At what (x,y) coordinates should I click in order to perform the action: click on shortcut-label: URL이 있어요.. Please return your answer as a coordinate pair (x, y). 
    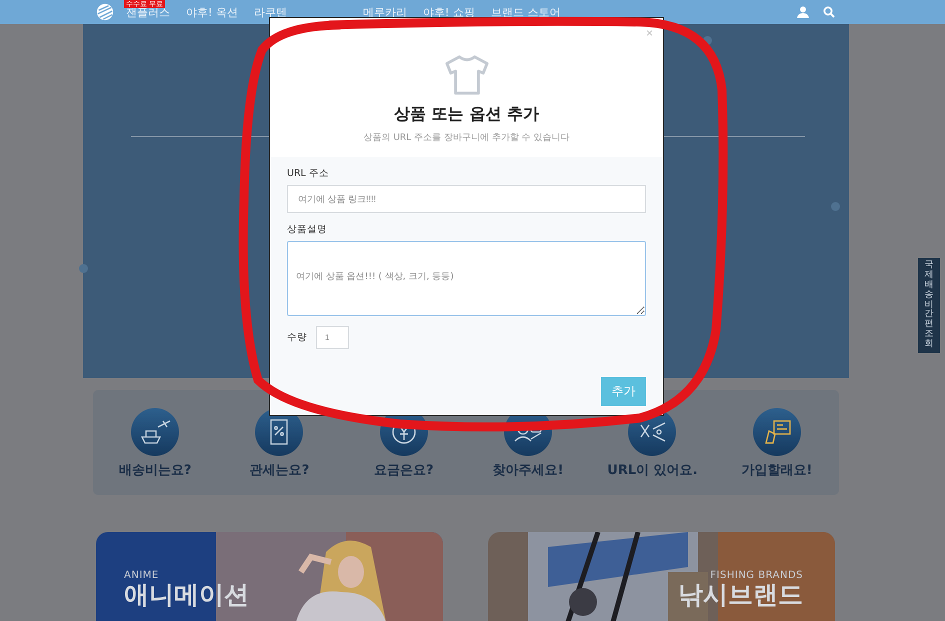
    Looking at the image, I should click on (652, 469).